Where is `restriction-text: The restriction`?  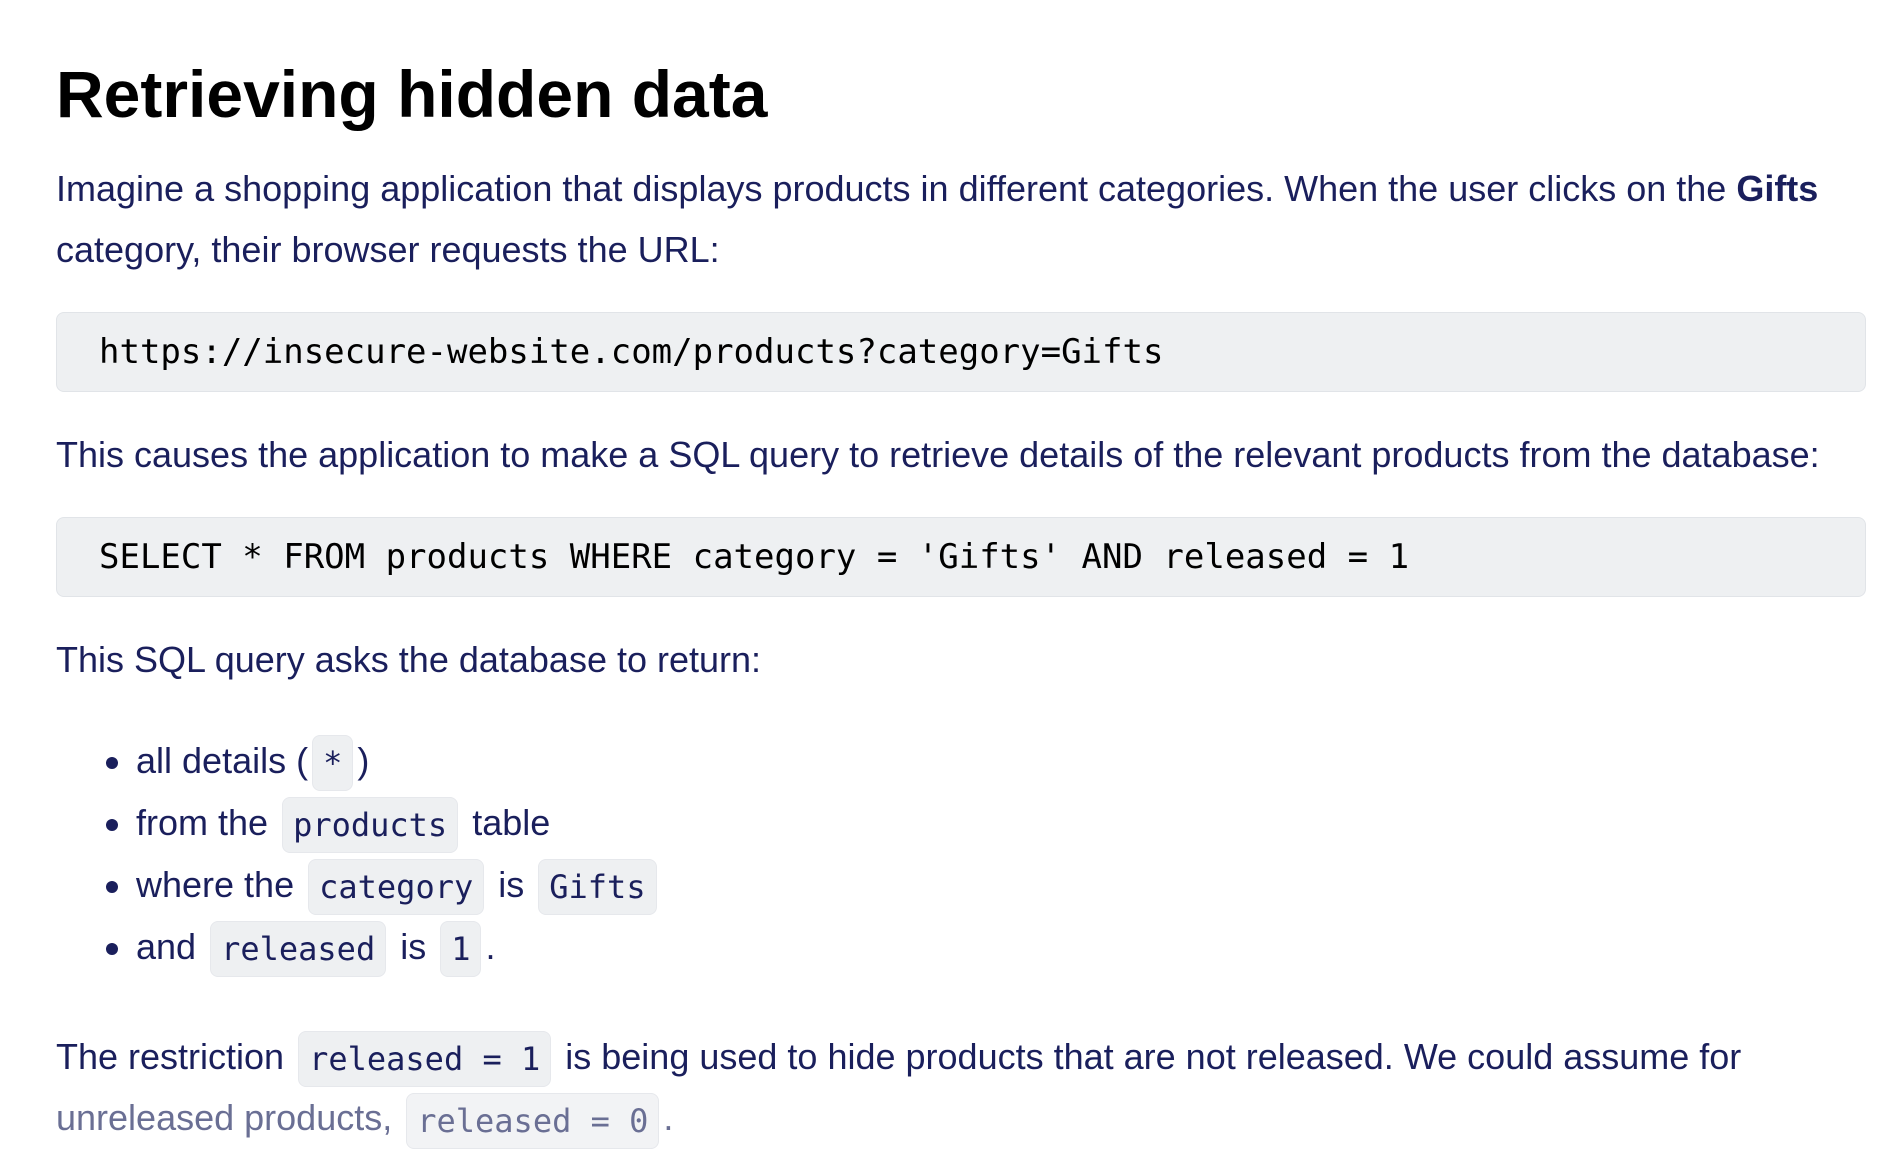 restriction-text: The restriction is located at coordinates (175, 1056).